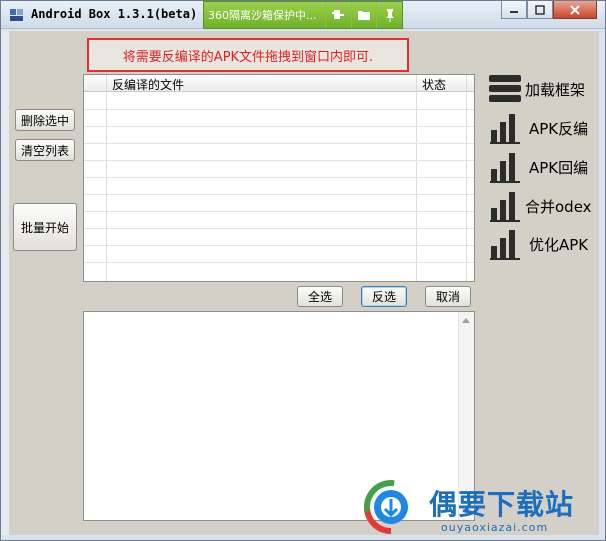 This screenshot has height=541, width=606. I want to click on maximize-button, so click(540, 10).